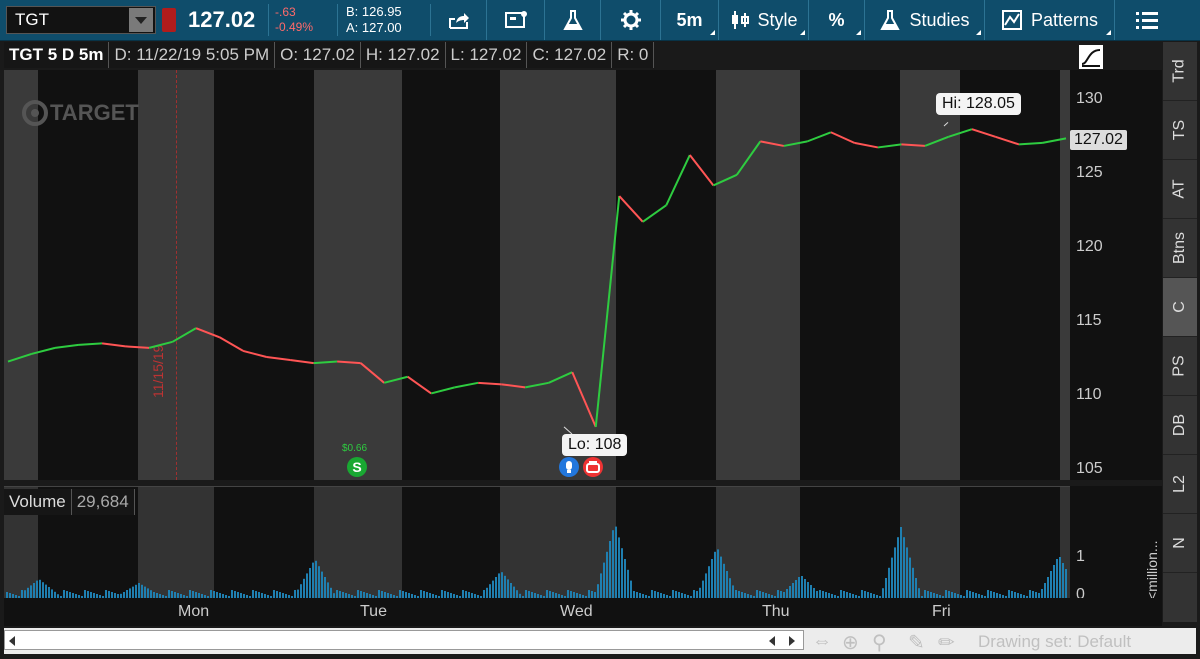 The height and width of the screenshot is (659, 1200). What do you see at coordinates (374, 27) in the screenshot?
I see `ask-value: A: 127.00` at bounding box center [374, 27].